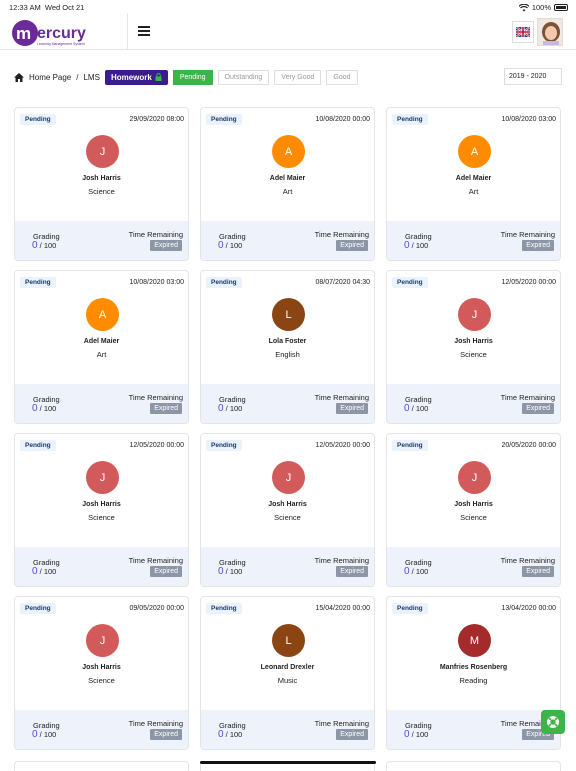  Describe the element at coordinates (474, 477) in the screenshot. I see `teacher-avatar: J` at that location.